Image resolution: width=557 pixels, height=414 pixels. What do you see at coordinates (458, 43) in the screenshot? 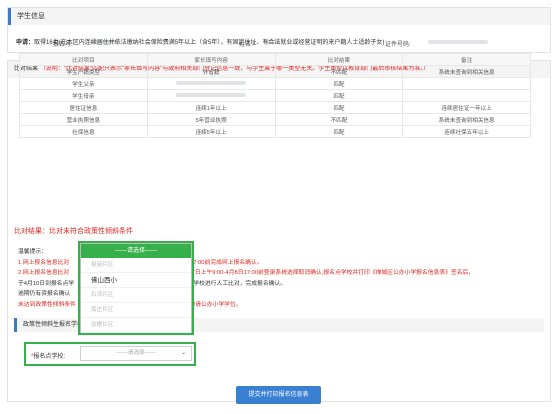
I see `id-value` at bounding box center [458, 43].